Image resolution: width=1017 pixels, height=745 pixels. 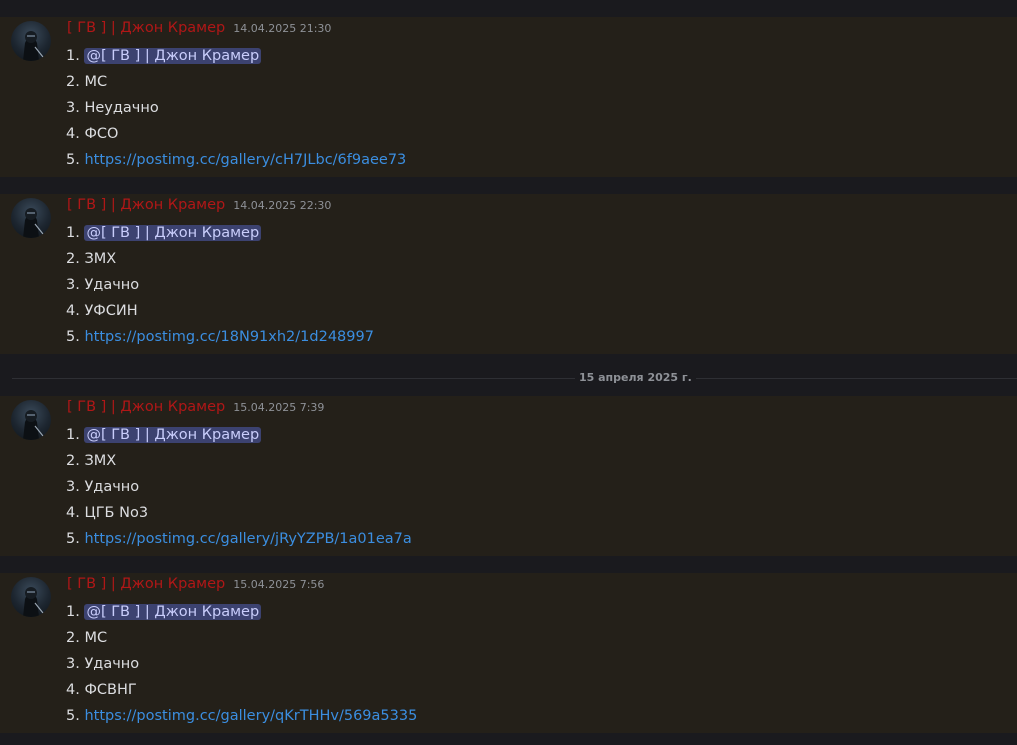 What do you see at coordinates (282, 28) in the screenshot?
I see `timestamp: 14.04.2025 21:30` at bounding box center [282, 28].